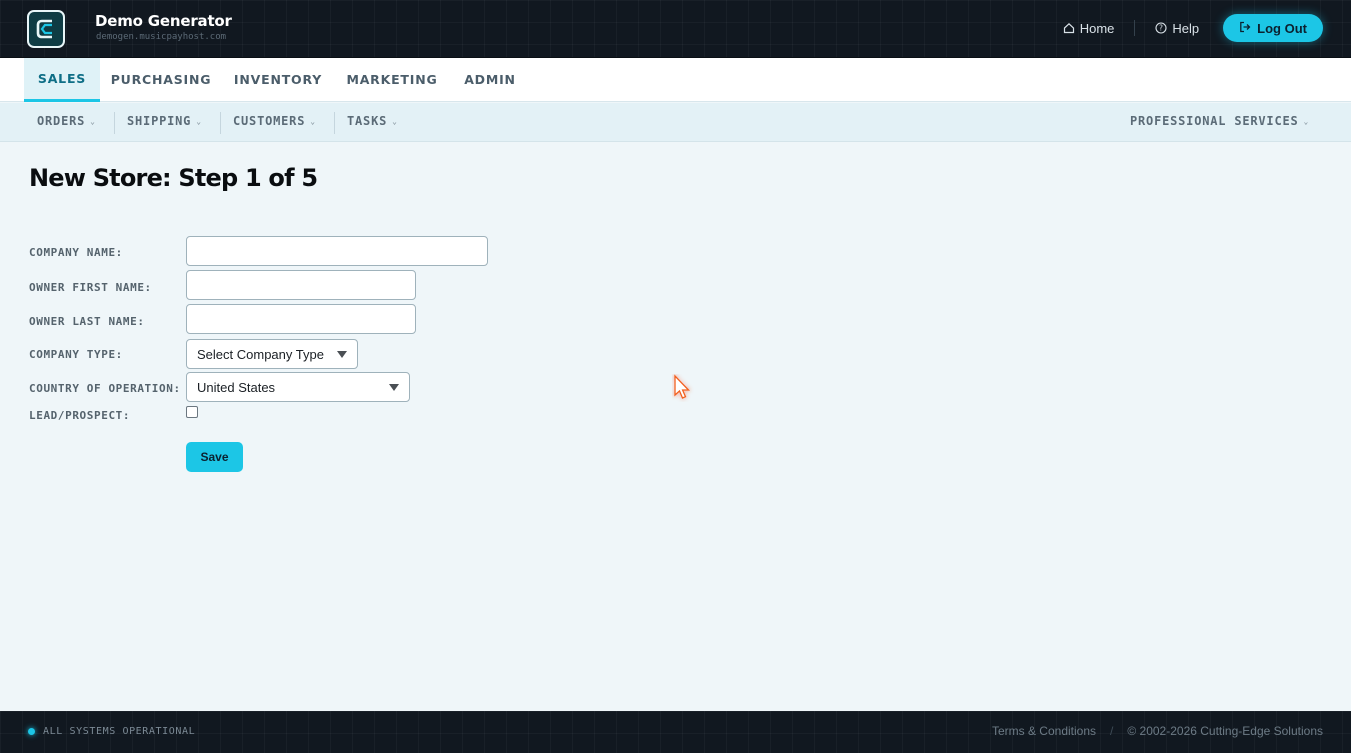 The height and width of the screenshot is (753, 1351). Describe the element at coordinates (61, 121) in the screenshot. I see `subnav-orders-label: ORDERS` at that location.